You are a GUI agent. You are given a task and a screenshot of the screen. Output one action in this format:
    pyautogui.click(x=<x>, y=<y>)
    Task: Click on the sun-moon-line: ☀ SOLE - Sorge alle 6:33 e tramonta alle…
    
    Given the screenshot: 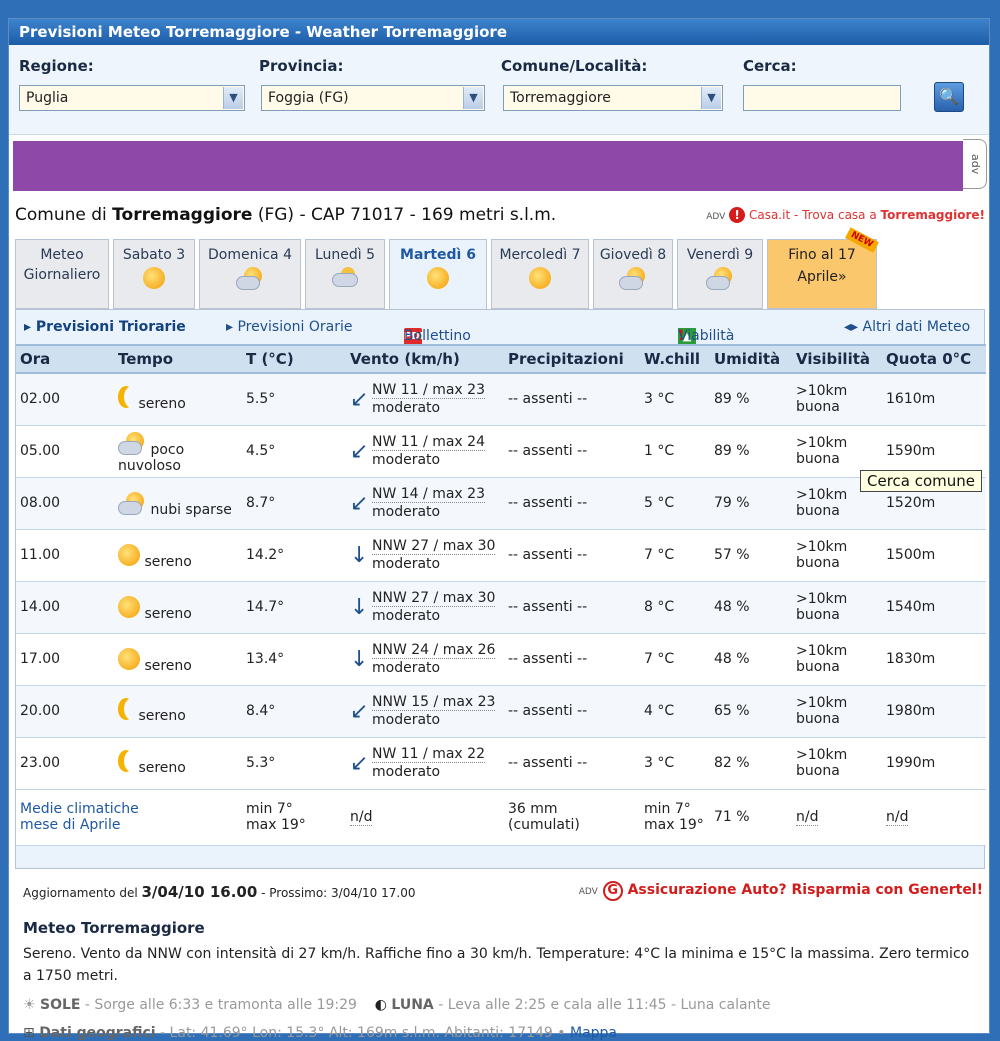 What is the action you would take?
    pyautogui.click(x=397, y=1005)
    